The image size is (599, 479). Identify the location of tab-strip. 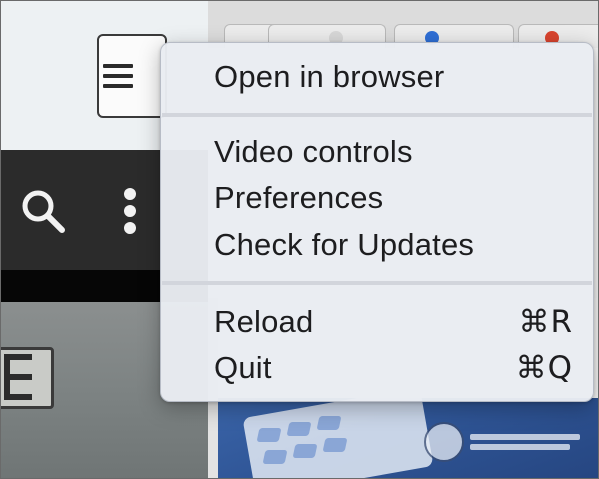
(403, 25).